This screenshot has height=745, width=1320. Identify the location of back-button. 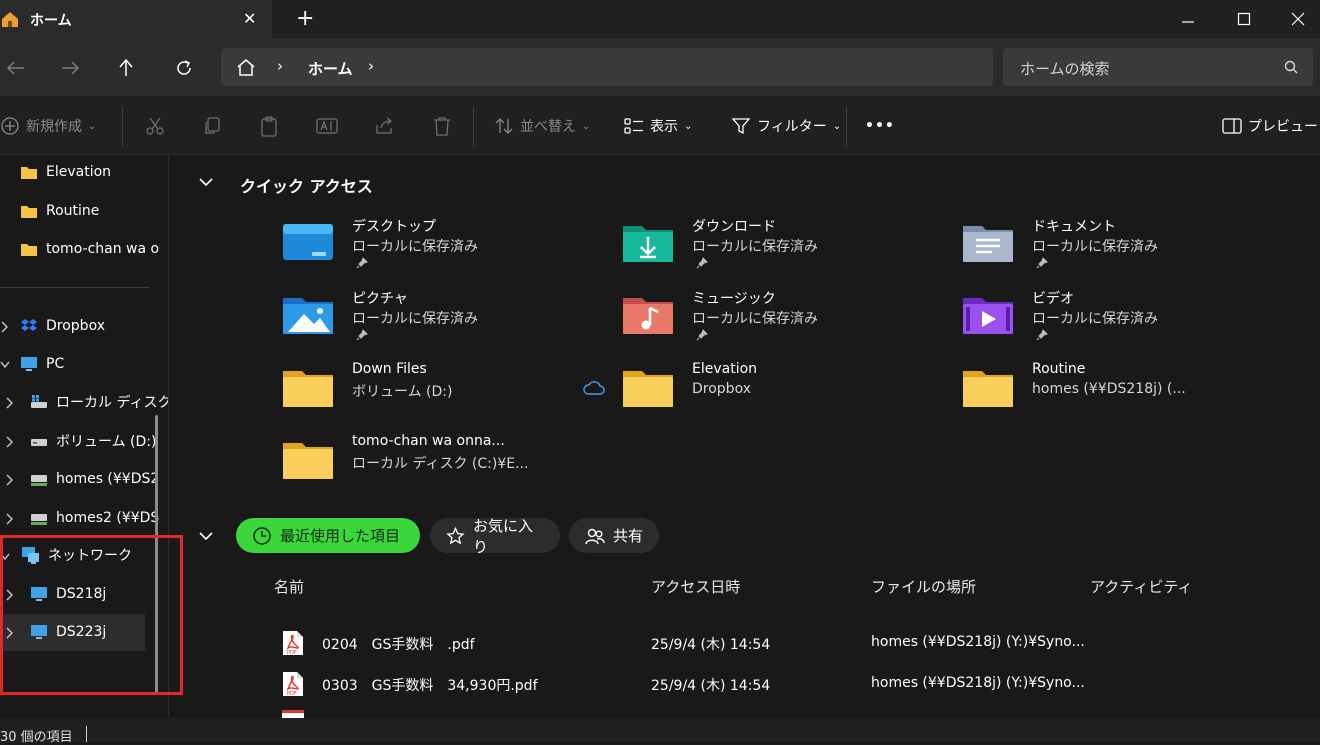
(16, 68).